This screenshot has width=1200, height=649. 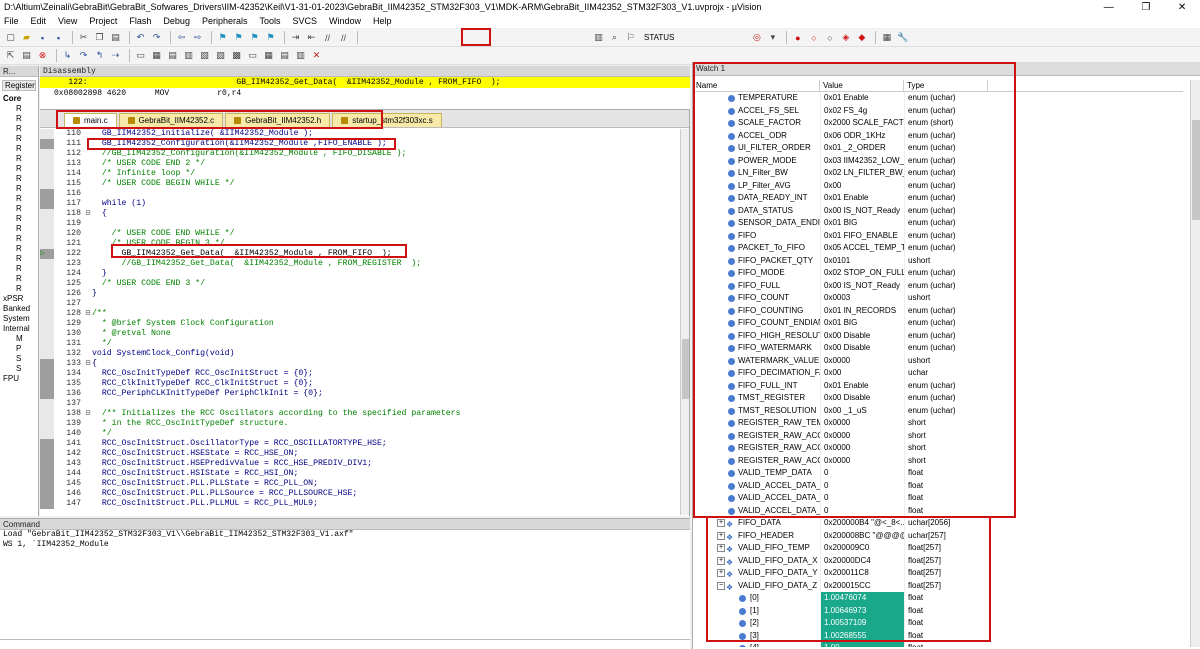 I want to click on dropdown-arrow-icon: ▾, so click(x=772, y=37).